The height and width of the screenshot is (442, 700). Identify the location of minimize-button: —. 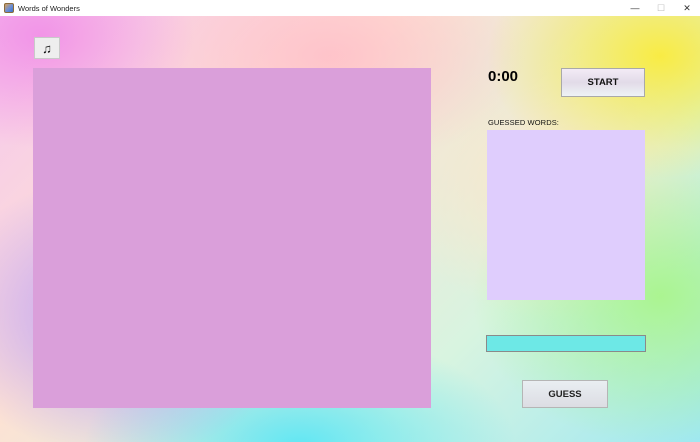
(635, 8).